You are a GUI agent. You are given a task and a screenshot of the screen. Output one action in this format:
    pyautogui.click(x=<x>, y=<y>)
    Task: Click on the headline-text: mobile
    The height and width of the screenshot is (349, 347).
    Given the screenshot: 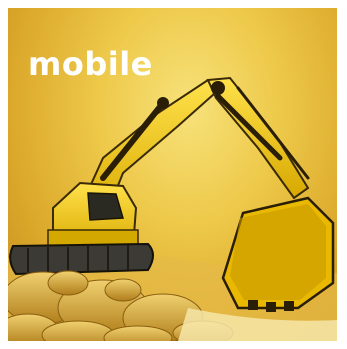 What is the action you would take?
    pyautogui.click(x=90, y=64)
    